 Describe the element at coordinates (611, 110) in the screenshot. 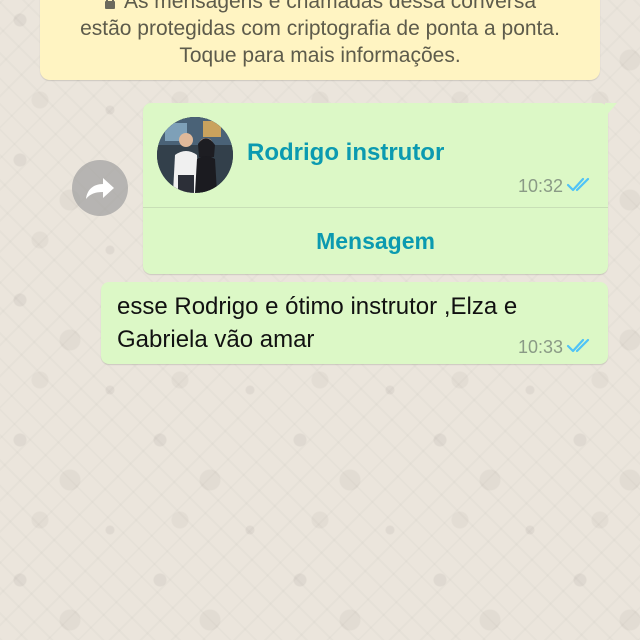

I see `bubble-tail` at that location.